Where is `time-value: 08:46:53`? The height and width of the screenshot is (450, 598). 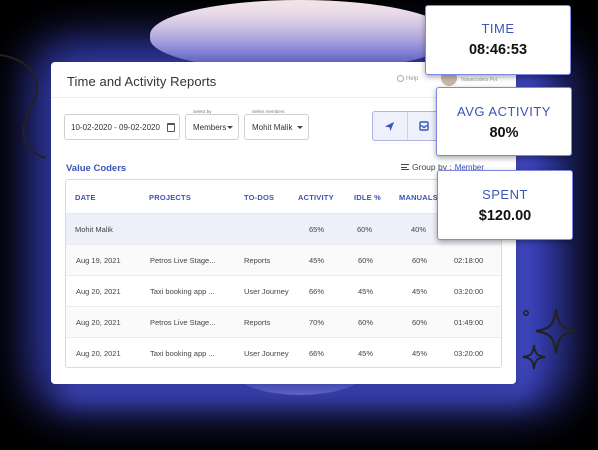
time-value: 08:46:53 is located at coordinates (498, 50).